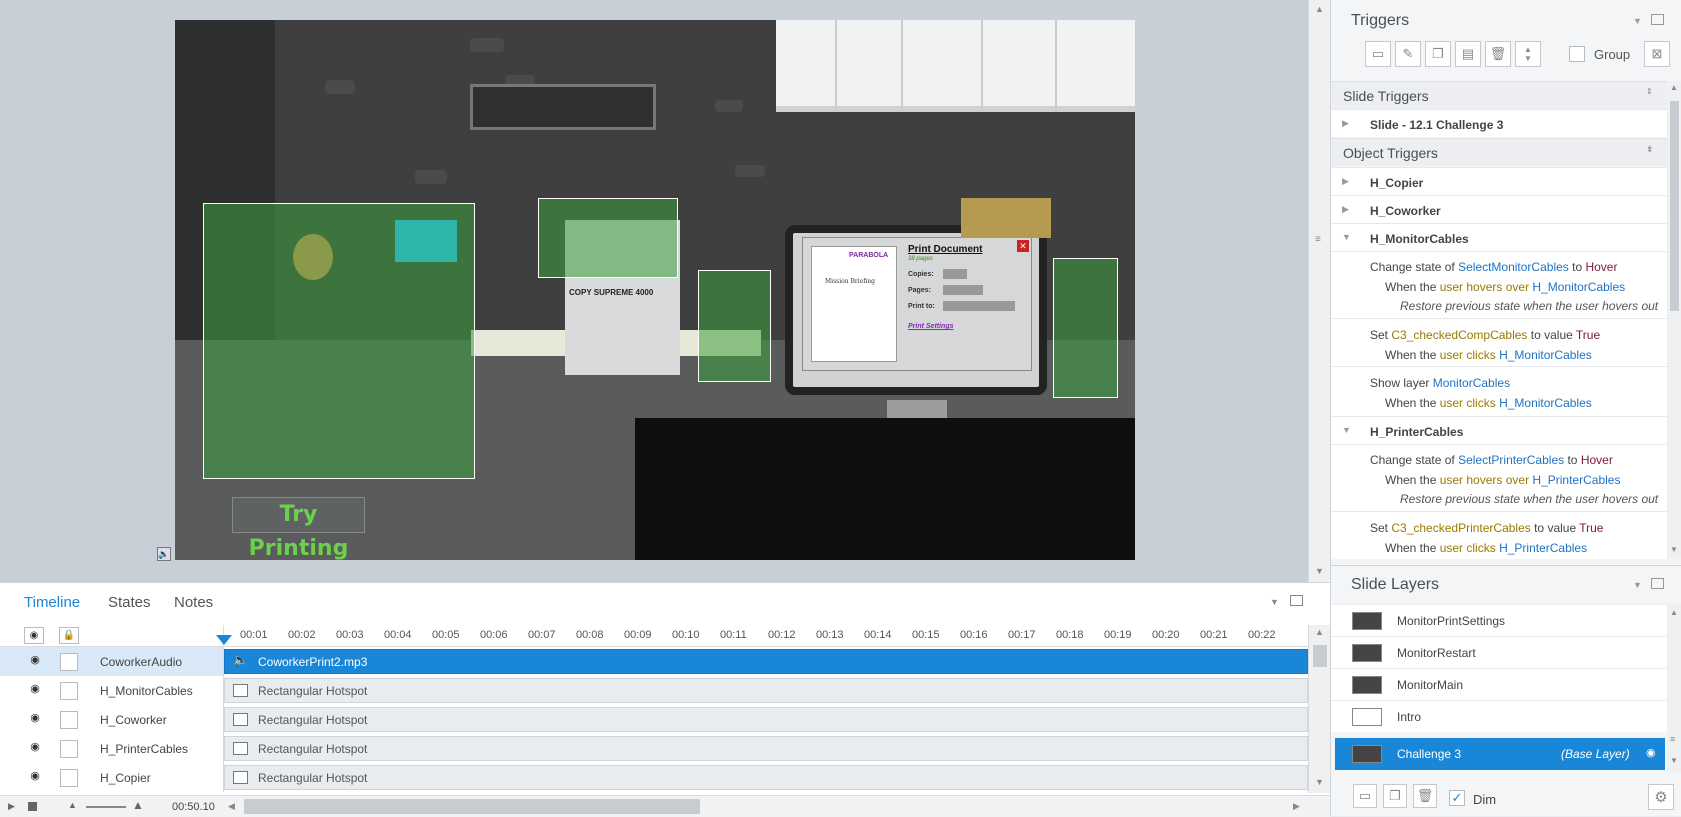 The image size is (1681, 817). Describe the element at coordinates (69, 635) in the screenshot. I see `lock-all-icon: 🔒` at that location.